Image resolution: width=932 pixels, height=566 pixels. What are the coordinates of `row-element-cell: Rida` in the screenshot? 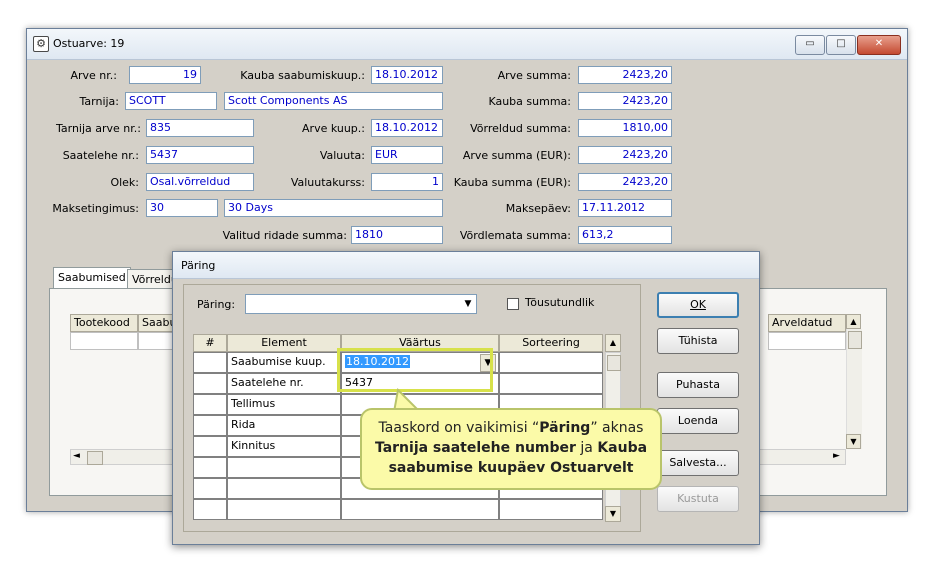 It's located at (284, 425).